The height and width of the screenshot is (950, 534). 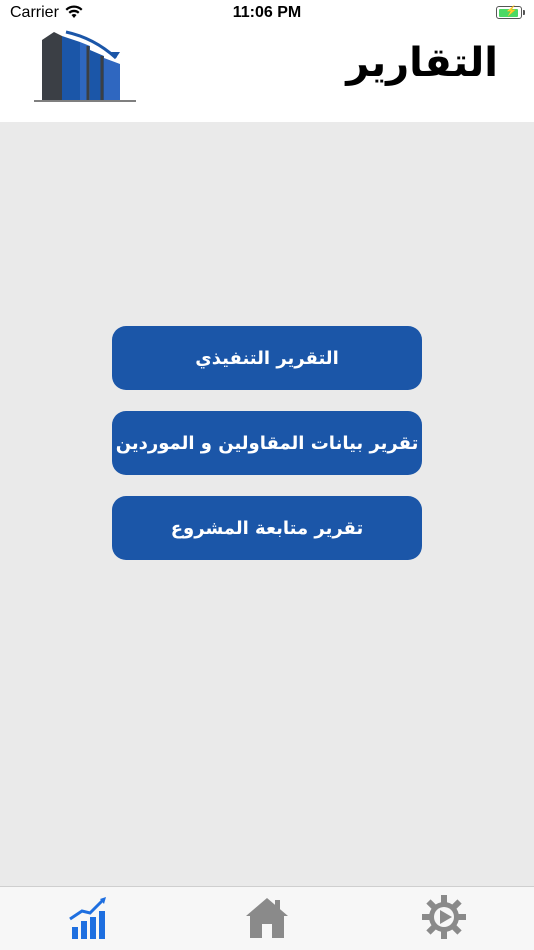 I want to click on chart-growth-icon, so click(x=88, y=919).